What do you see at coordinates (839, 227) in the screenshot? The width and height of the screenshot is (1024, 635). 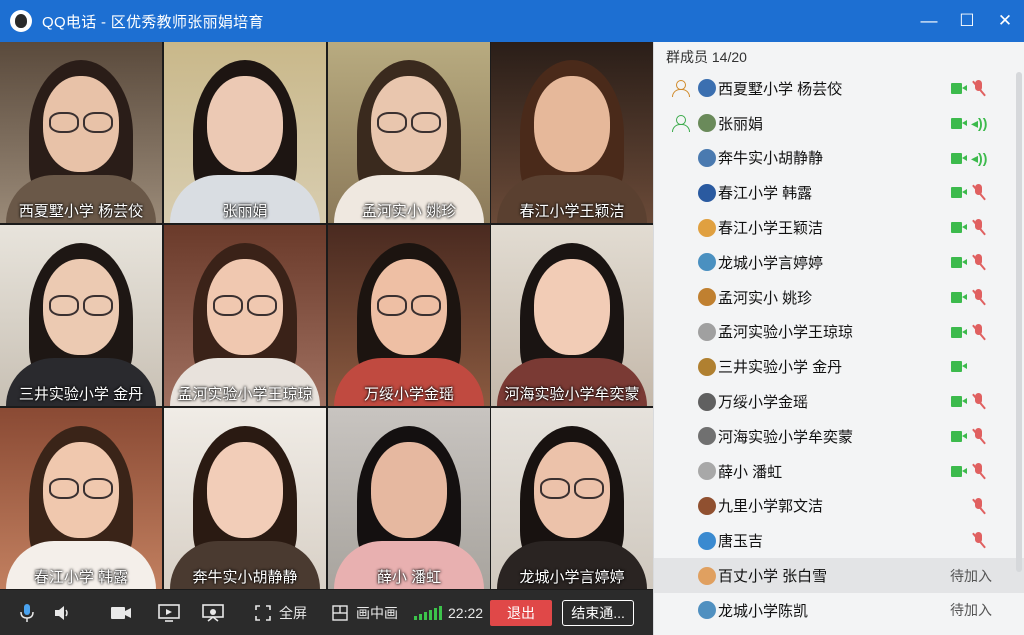 I see `member-row: 春江小学王颖洁` at bounding box center [839, 227].